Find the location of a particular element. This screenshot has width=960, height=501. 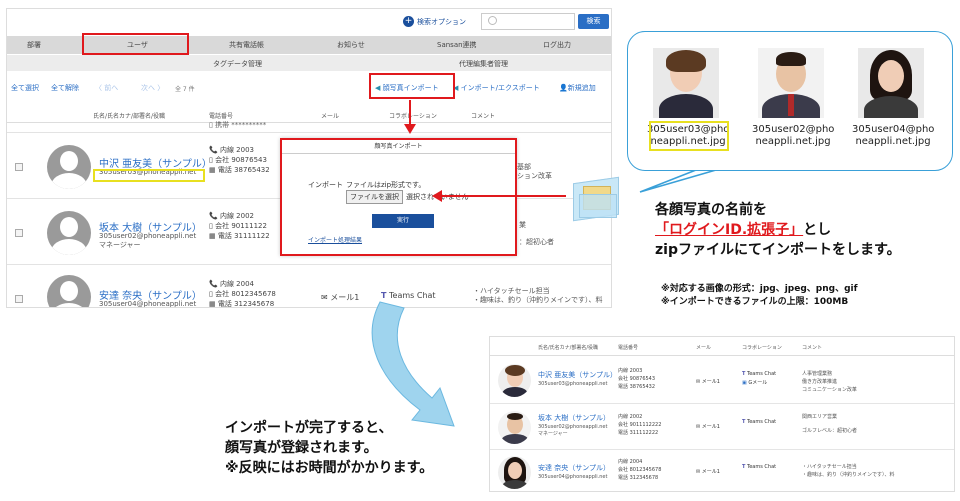

col-collab: コラボレーション is located at coordinates (413, 116).